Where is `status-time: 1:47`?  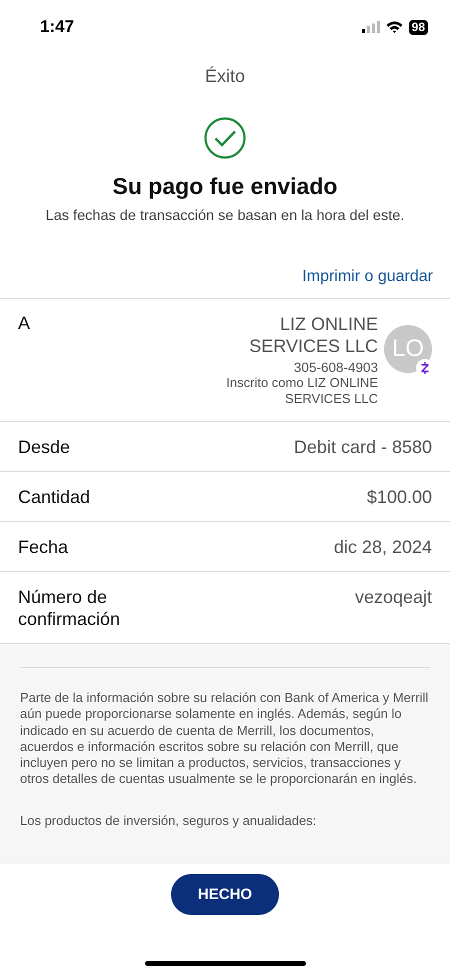 status-time: 1:47 is located at coordinates (57, 27).